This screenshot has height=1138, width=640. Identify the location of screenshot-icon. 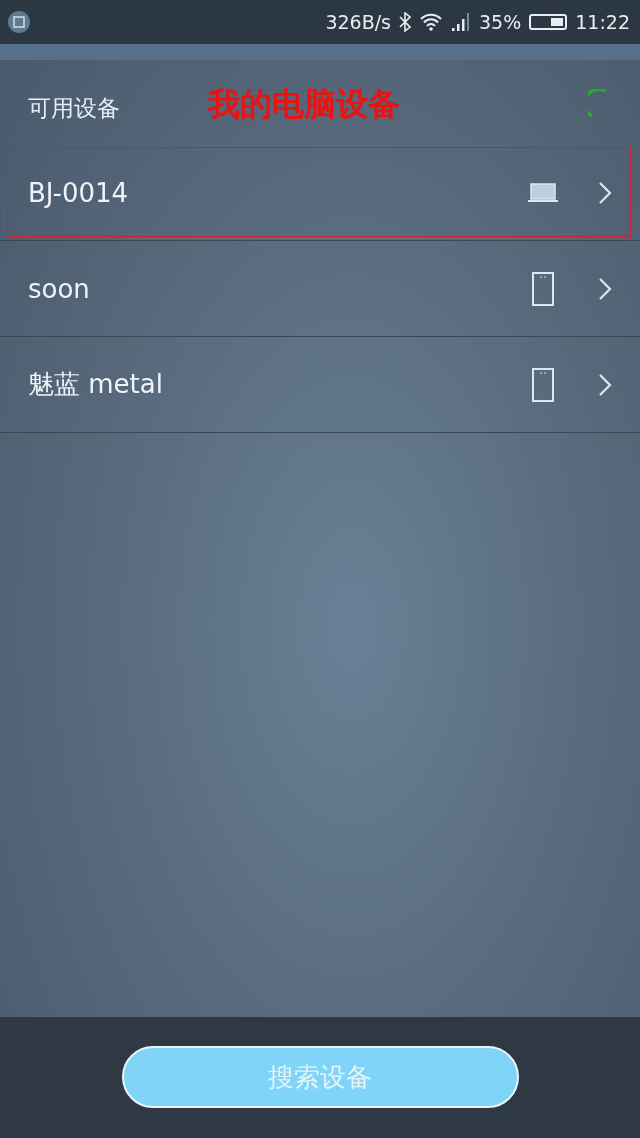
(19, 22).